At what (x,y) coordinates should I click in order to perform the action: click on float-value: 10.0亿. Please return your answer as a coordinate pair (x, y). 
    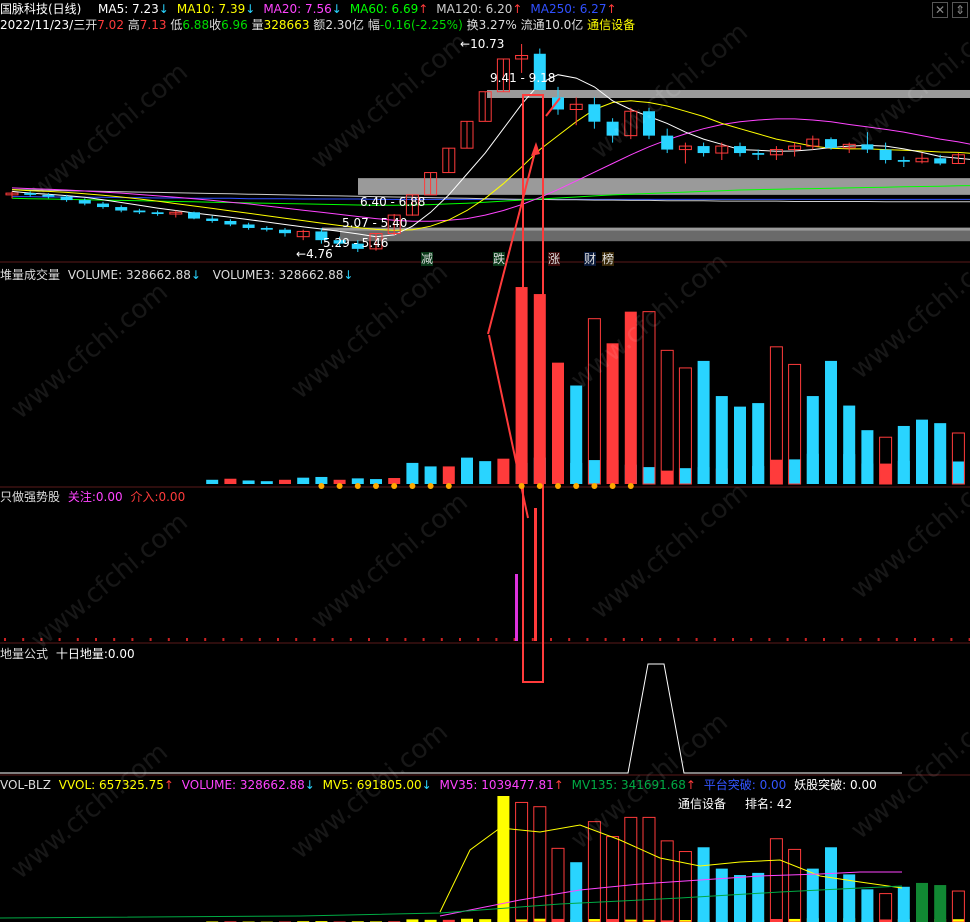
    Looking at the image, I should click on (564, 25).